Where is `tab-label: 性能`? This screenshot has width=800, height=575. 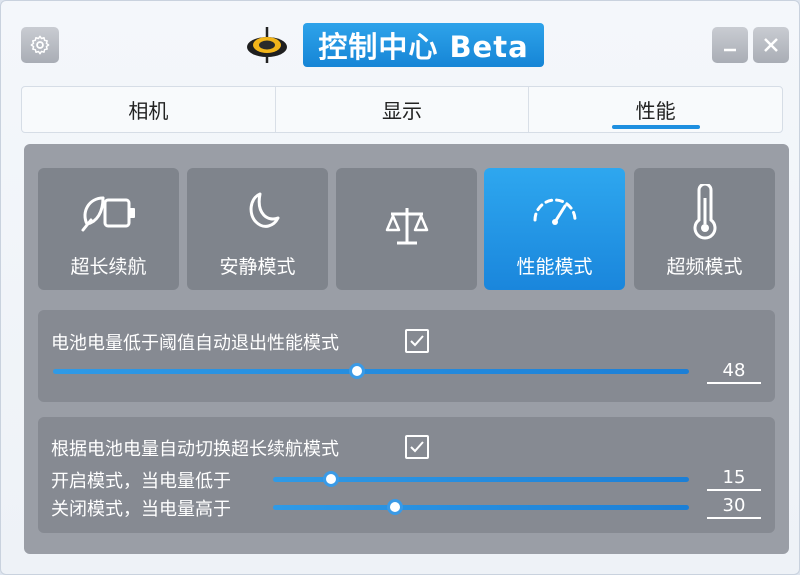
tab-label: 性能 is located at coordinates (655, 111).